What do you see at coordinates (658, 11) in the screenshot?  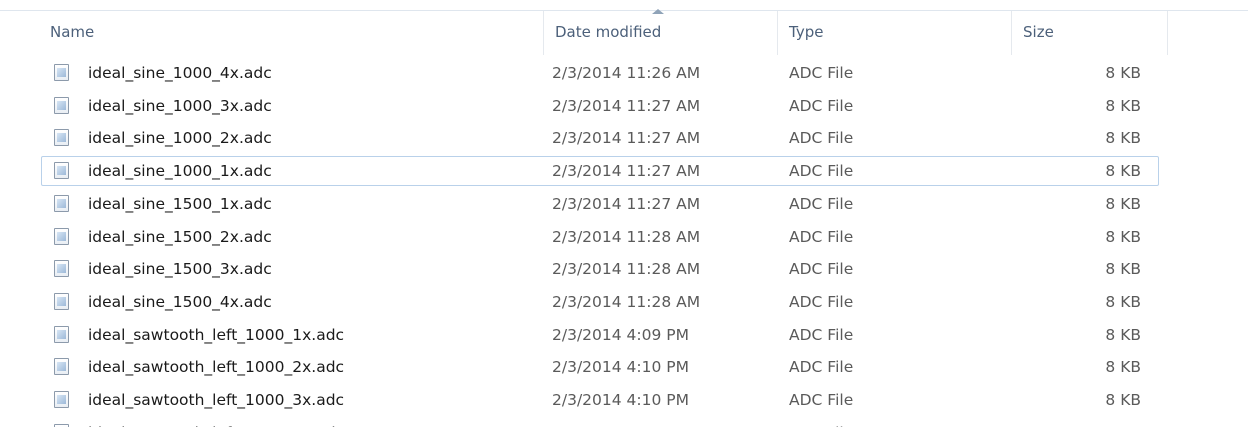 I see `sort-ascending-icon` at bounding box center [658, 11].